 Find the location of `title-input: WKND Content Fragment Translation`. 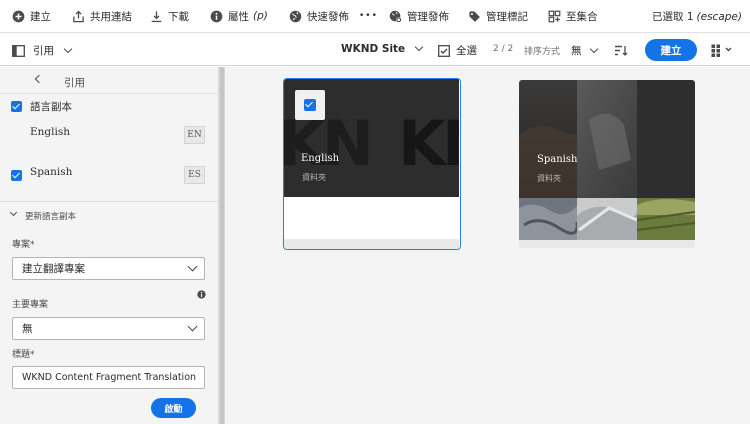

title-input: WKND Content Fragment Translation is located at coordinates (108, 377).